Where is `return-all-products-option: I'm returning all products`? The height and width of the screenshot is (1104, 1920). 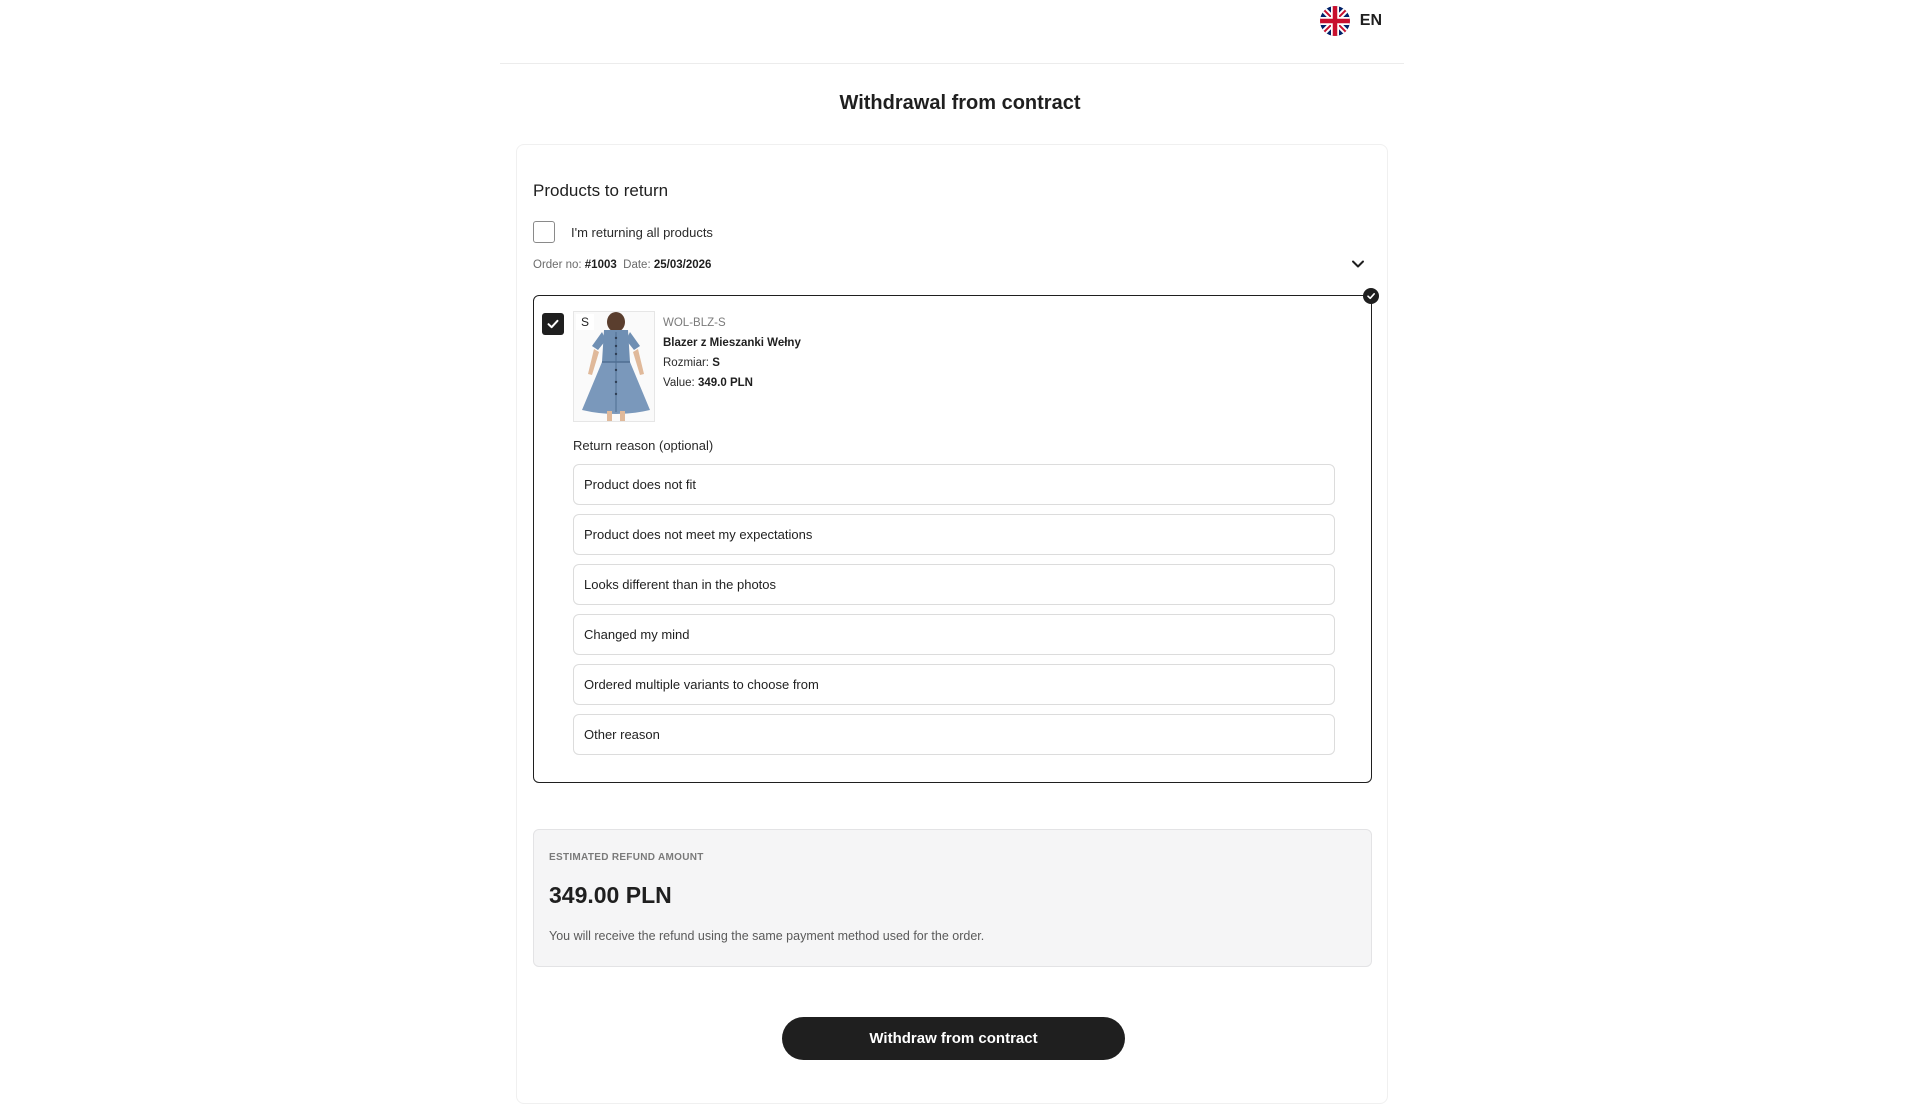
return-all-products-option: I'm returning all products is located at coordinates (623, 232).